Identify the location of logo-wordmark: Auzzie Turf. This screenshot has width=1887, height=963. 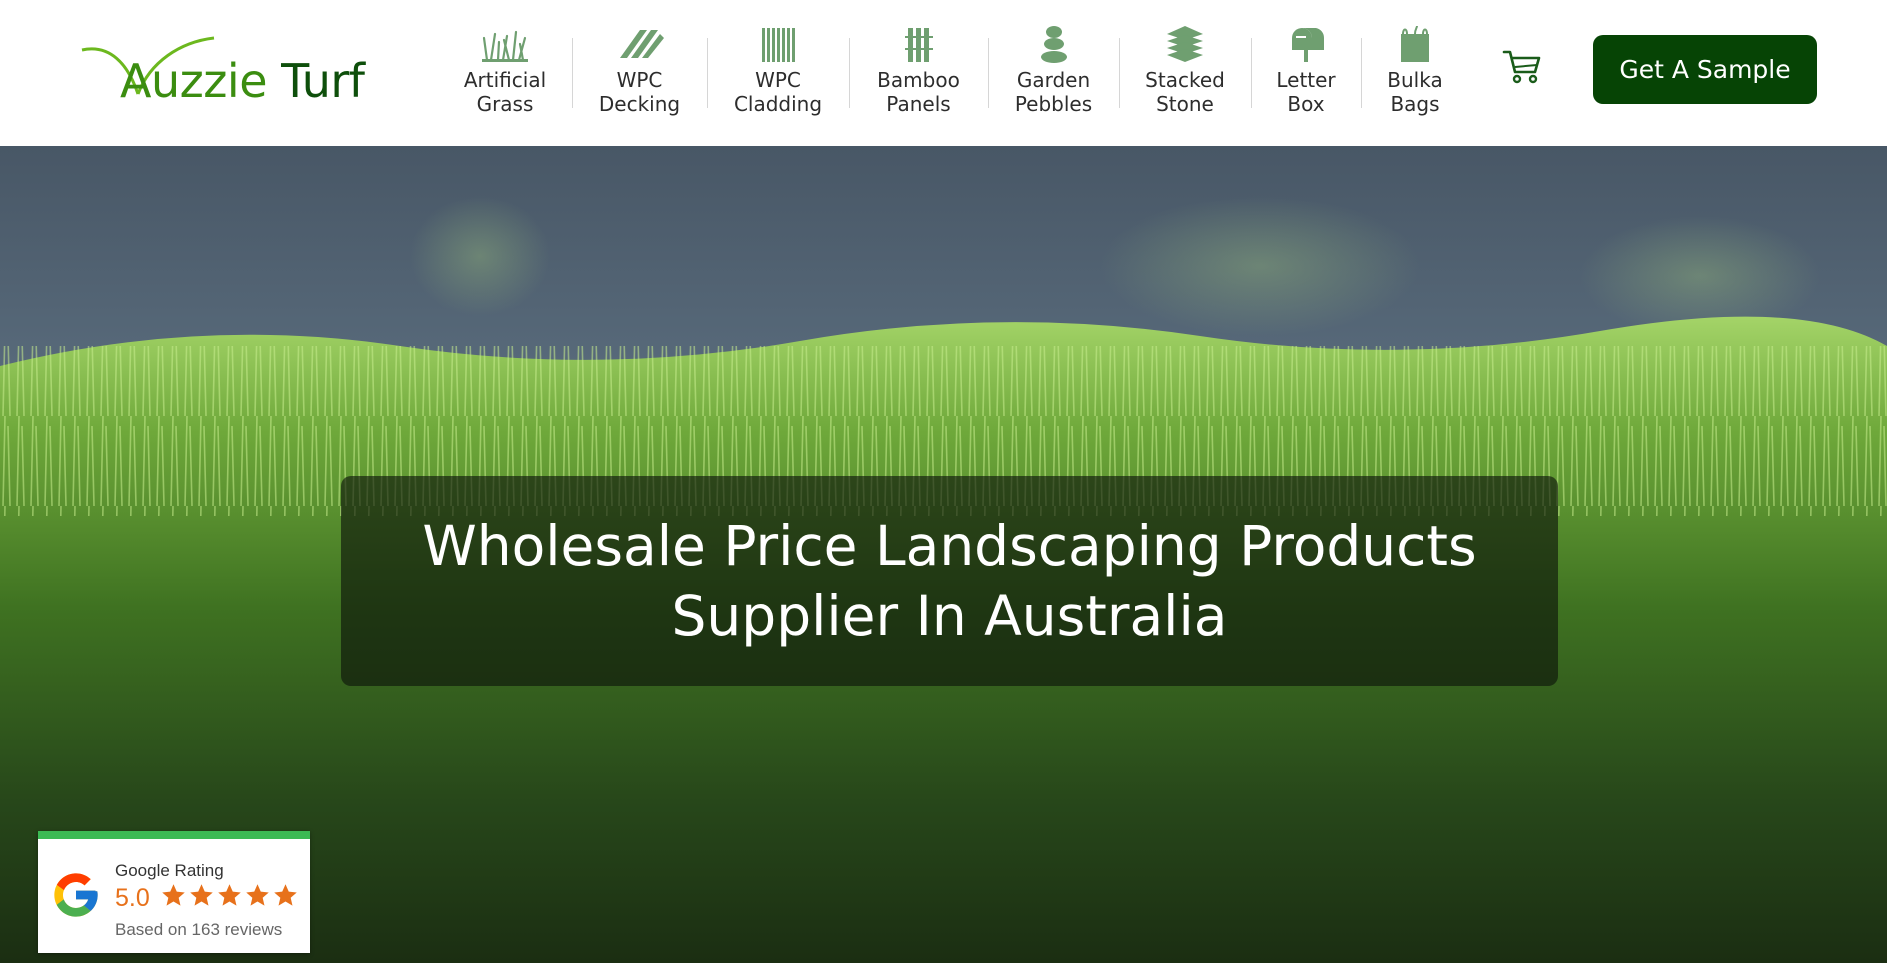
(242, 81).